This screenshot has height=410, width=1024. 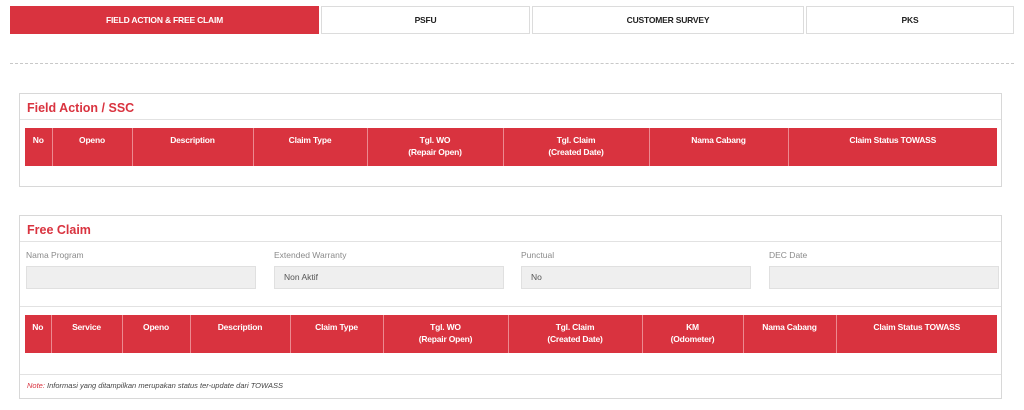 I want to click on column-header: KM (Odometer), so click(x=693, y=334).